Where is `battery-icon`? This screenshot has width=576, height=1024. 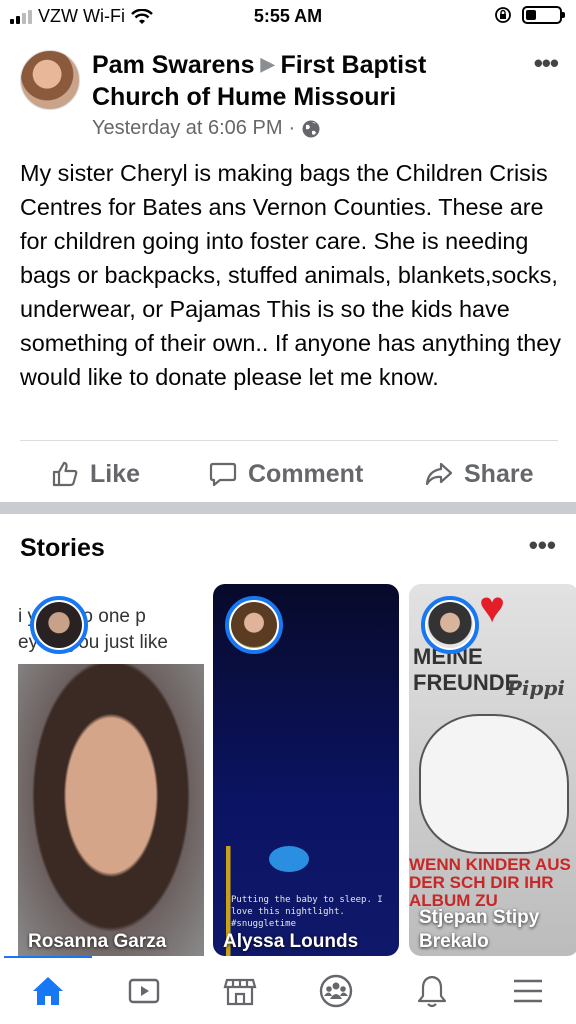
battery-icon is located at coordinates (543, 15).